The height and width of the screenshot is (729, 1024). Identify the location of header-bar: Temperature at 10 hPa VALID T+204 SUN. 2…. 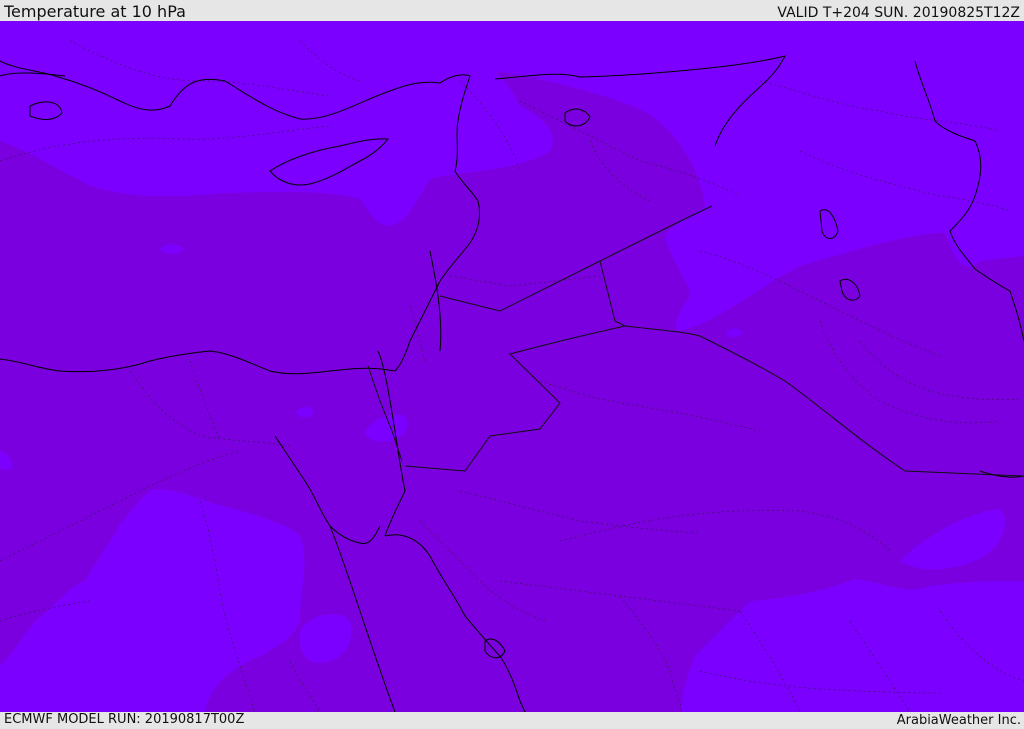
(512, 10).